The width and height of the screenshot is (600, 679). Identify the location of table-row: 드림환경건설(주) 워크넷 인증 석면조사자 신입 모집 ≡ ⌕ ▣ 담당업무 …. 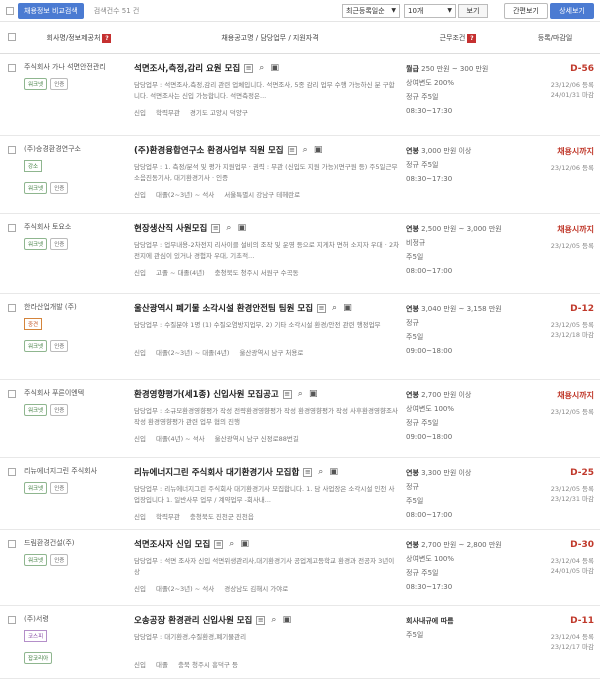
(300, 568).